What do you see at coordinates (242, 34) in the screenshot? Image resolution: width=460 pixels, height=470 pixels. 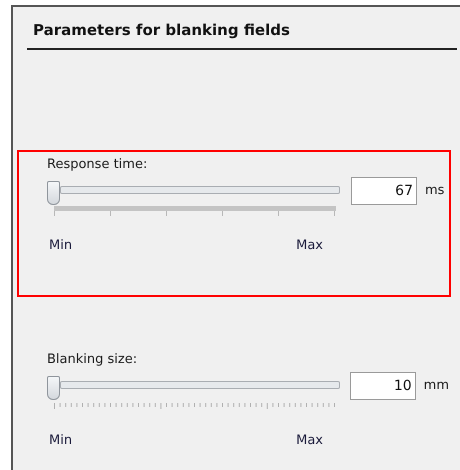 I see `panel-title: Parameters for blanking fields` at bounding box center [242, 34].